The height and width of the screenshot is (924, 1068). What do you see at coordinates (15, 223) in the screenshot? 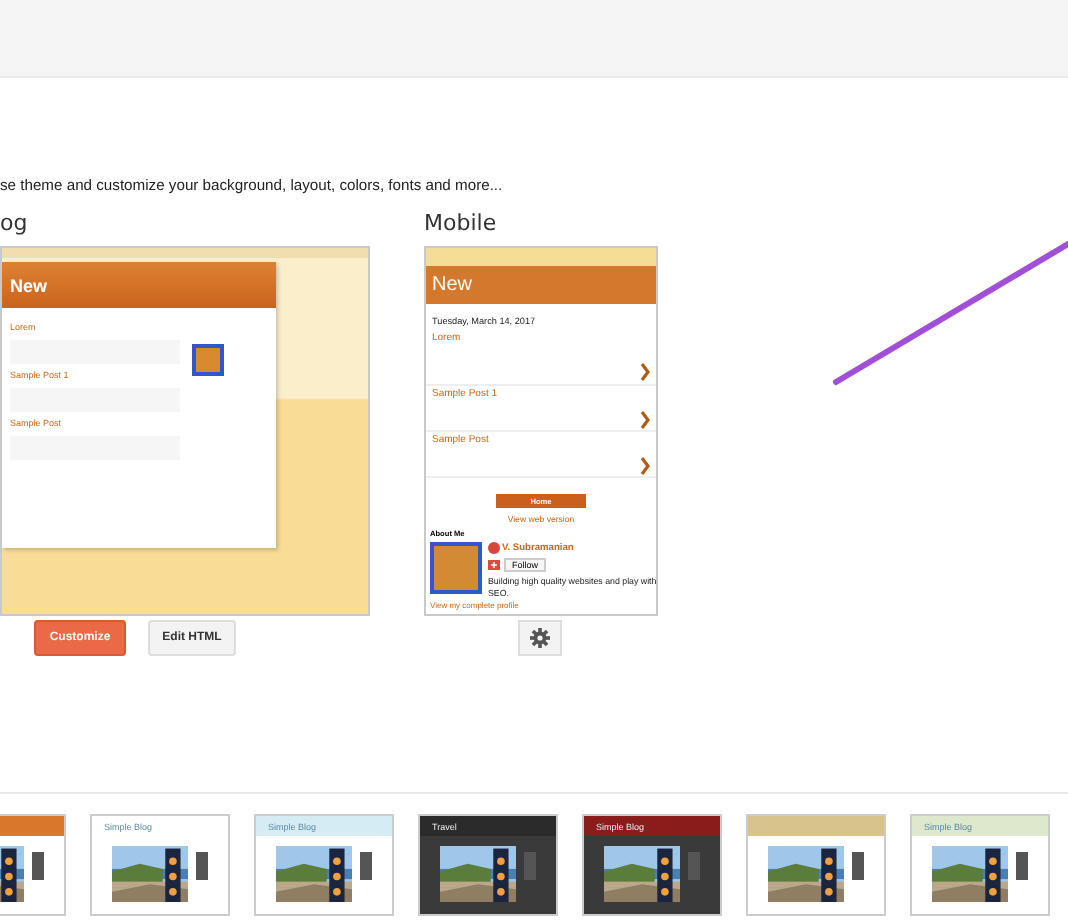
I see `section-heading: og` at bounding box center [15, 223].